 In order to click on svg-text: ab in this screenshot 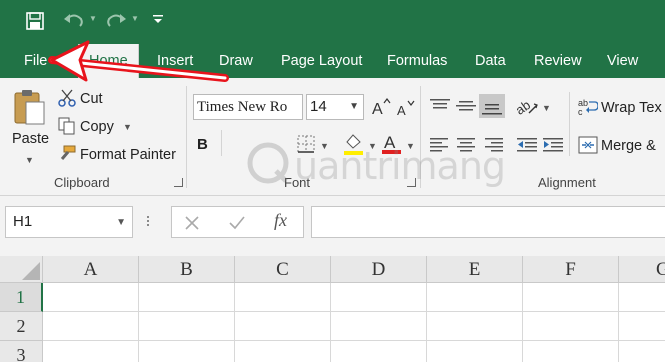, I will do `click(524, 107)`.